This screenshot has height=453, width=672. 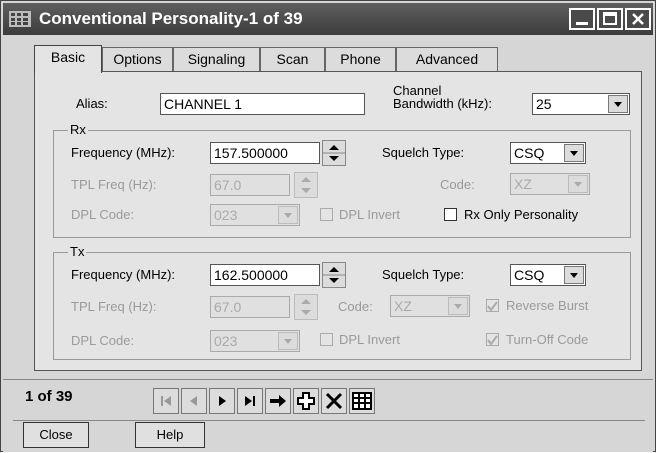 I want to click on rx-code-label: Code:, so click(x=457, y=184).